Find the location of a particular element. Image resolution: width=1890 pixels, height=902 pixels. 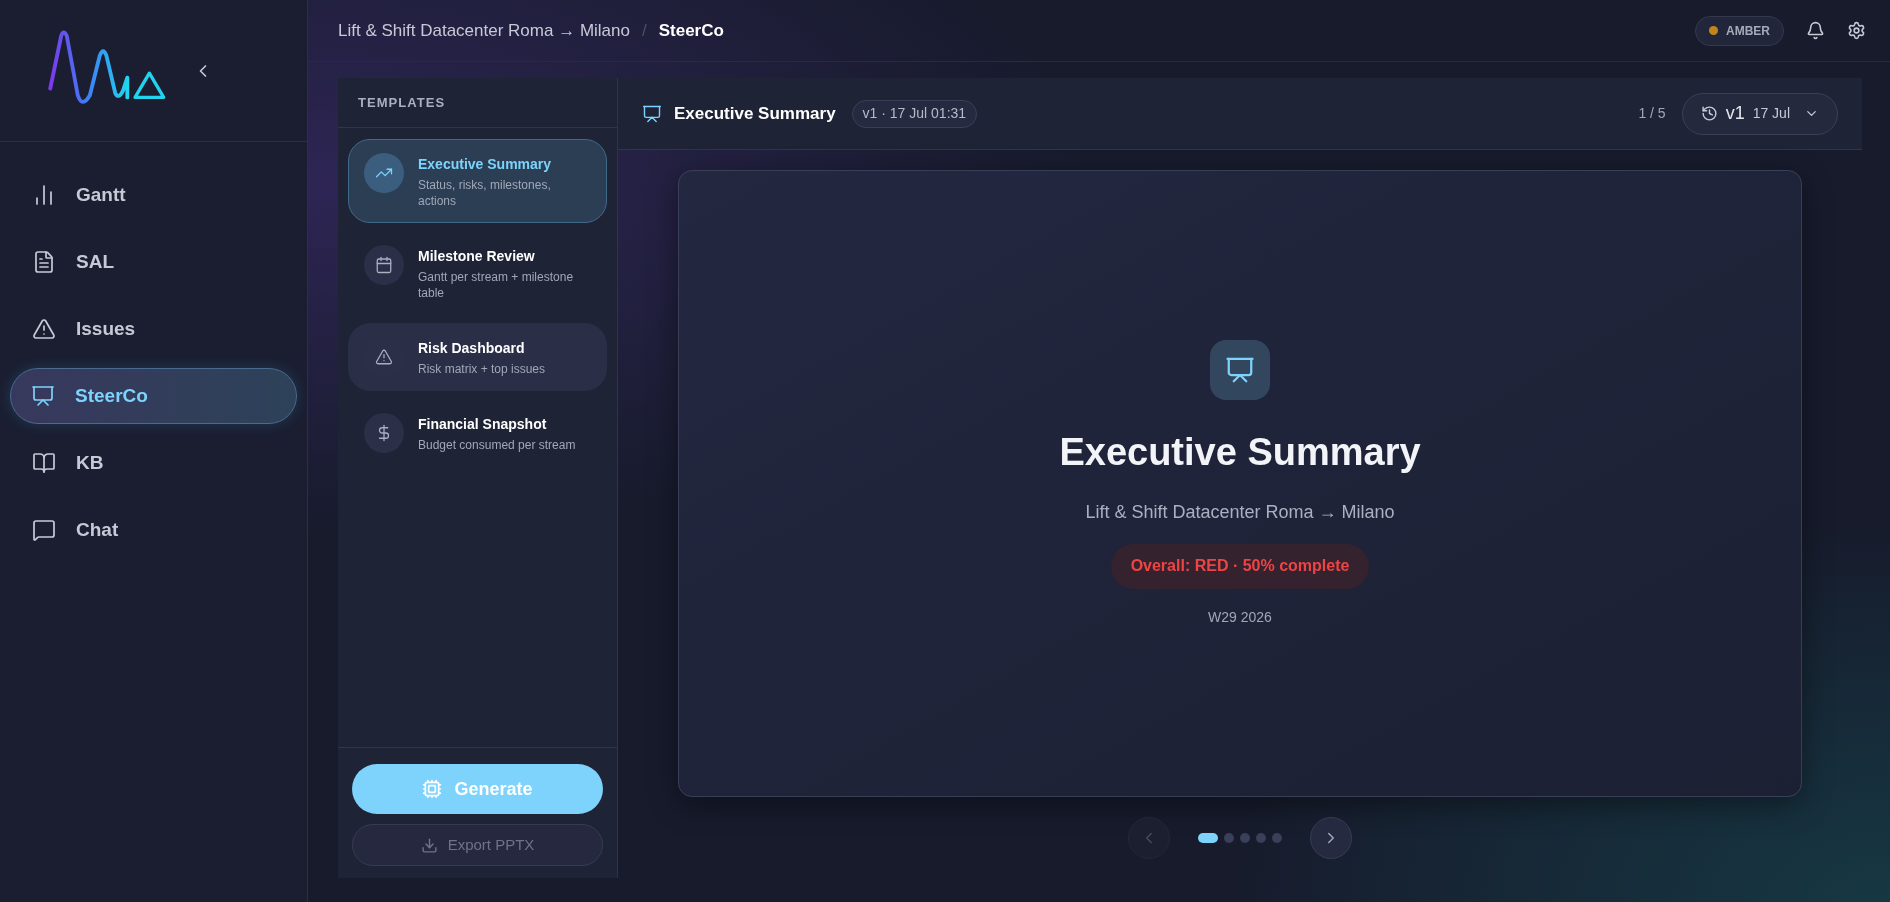

template-item: Milestone Review Gantt per stream + milestone table is located at coordinates (477, 273).